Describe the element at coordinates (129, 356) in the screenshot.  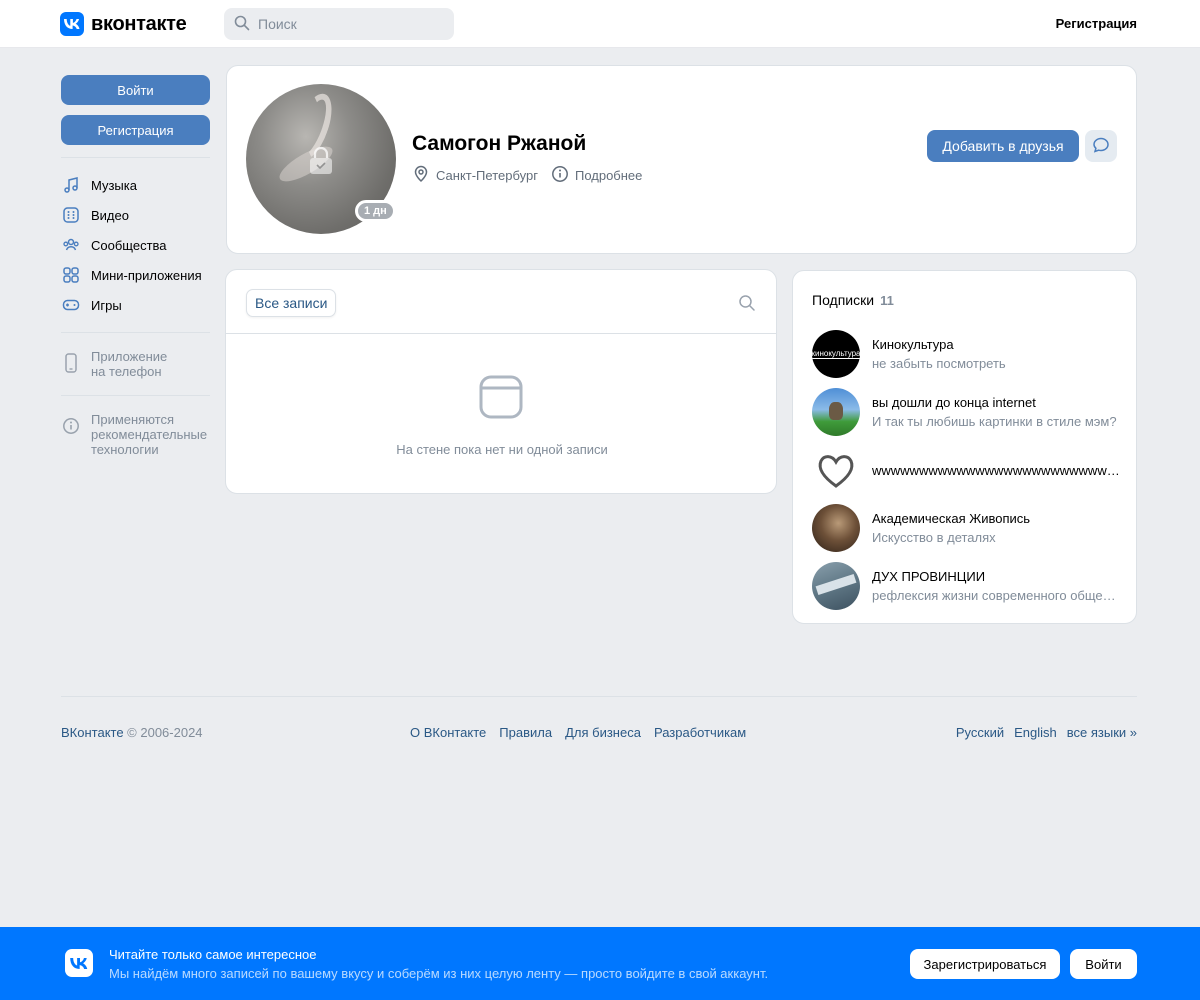
I see `phone-app-line1: Приложение` at that location.